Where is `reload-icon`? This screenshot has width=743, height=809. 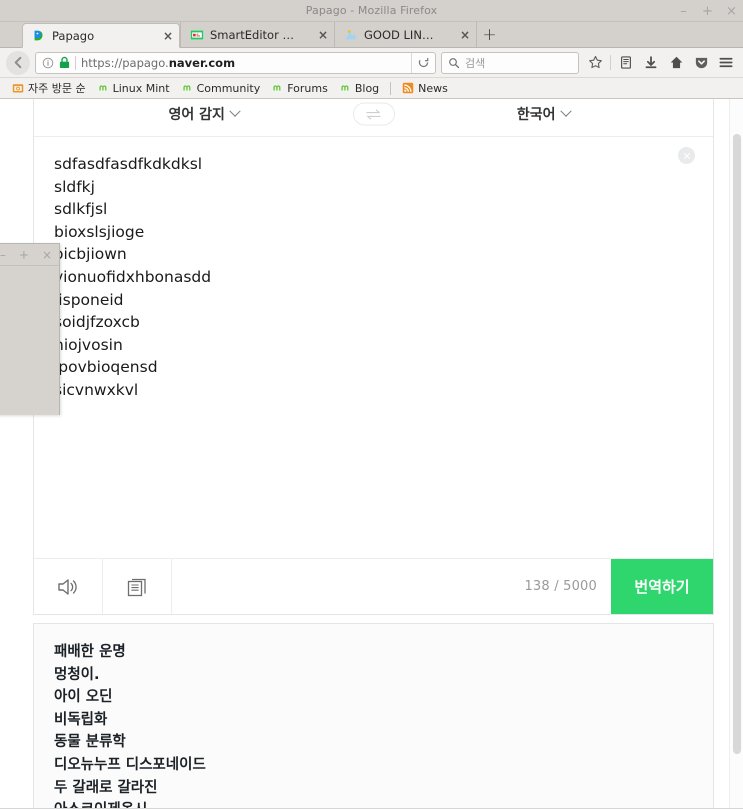 reload-icon is located at coordinates (423, 62).